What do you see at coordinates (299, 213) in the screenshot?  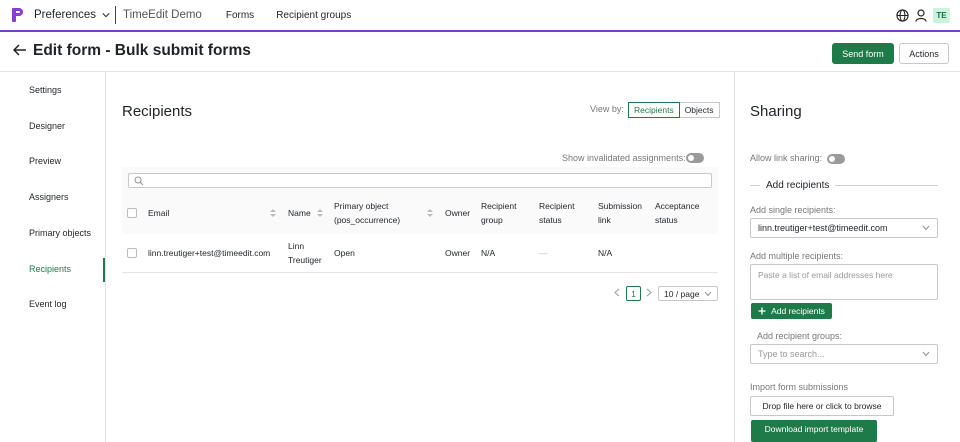 I see `column-header-name: Name` at bounding box center [299, 213].